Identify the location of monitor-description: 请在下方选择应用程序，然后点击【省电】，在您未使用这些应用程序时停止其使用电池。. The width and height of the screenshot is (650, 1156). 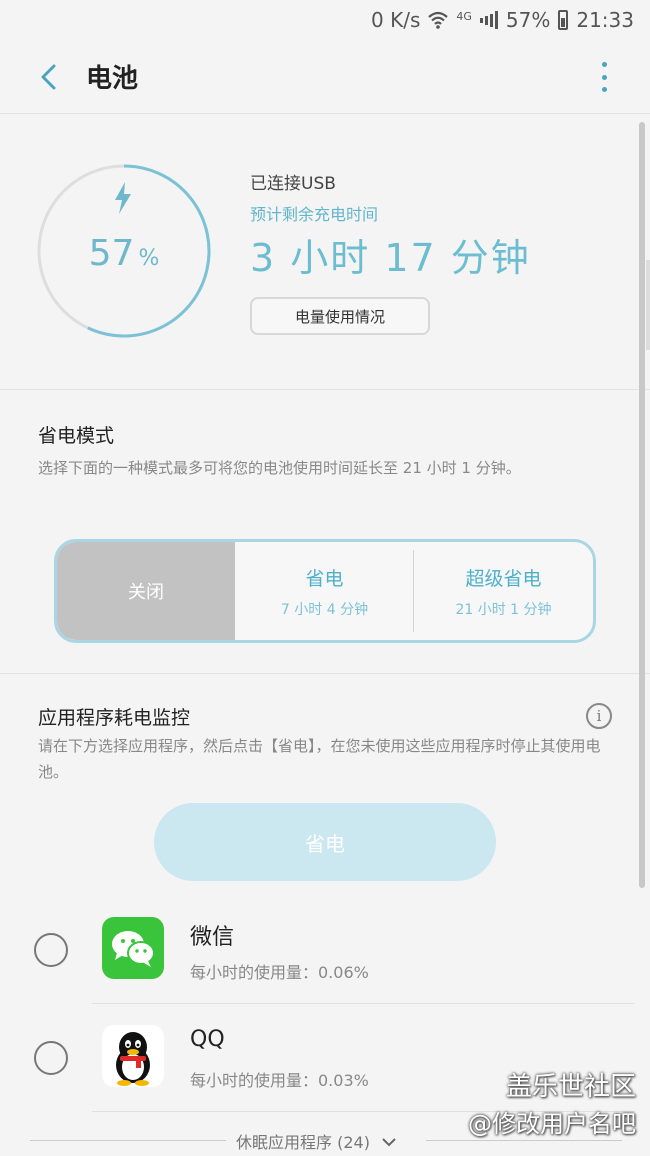
(319, 759).